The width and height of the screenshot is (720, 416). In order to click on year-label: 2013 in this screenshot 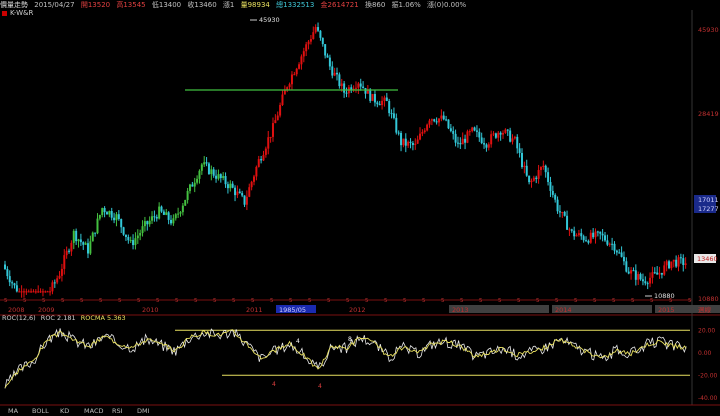, I will do `click(460, 310)`.